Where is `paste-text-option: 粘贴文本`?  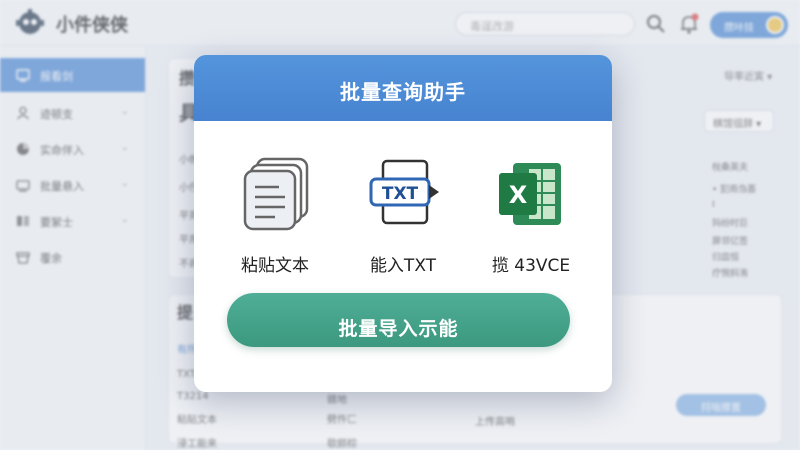
paste-text-option: 粘贴文本 is located at coordinates (275, 215).